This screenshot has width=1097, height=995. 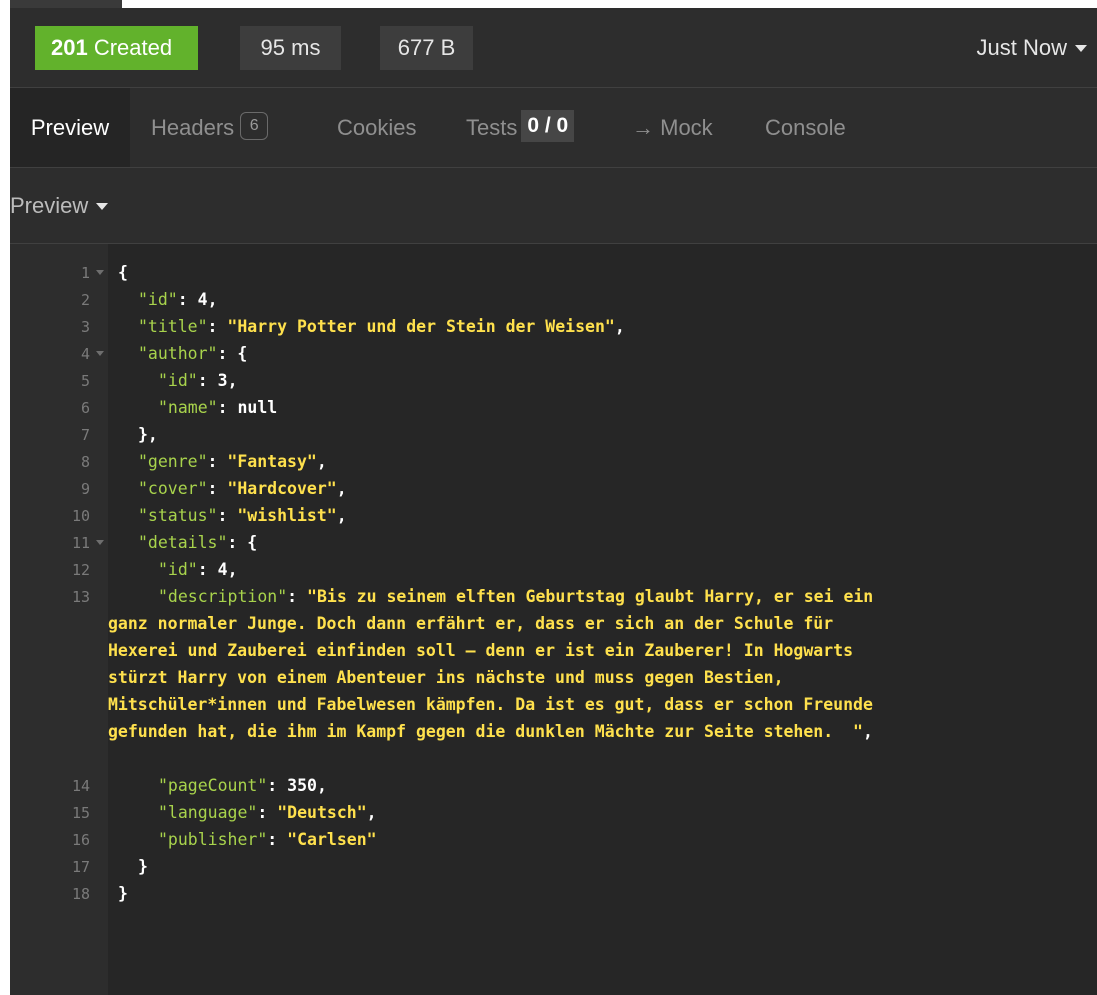 What do you see at coordinates (85, 273) in the screenshot?
I see `line-number: 1` at bounding box center [85, 273].